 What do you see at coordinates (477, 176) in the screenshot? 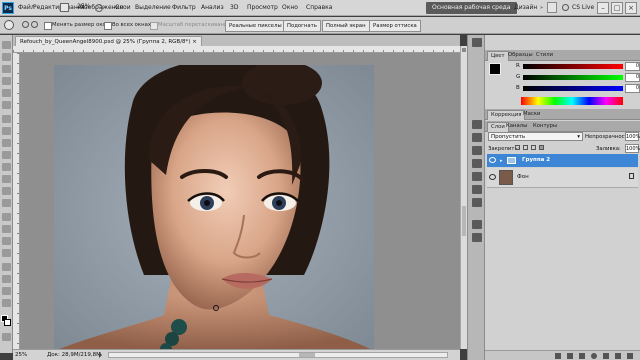
I see `brush-presets-panel-icon` at bounding box center [477, 176].